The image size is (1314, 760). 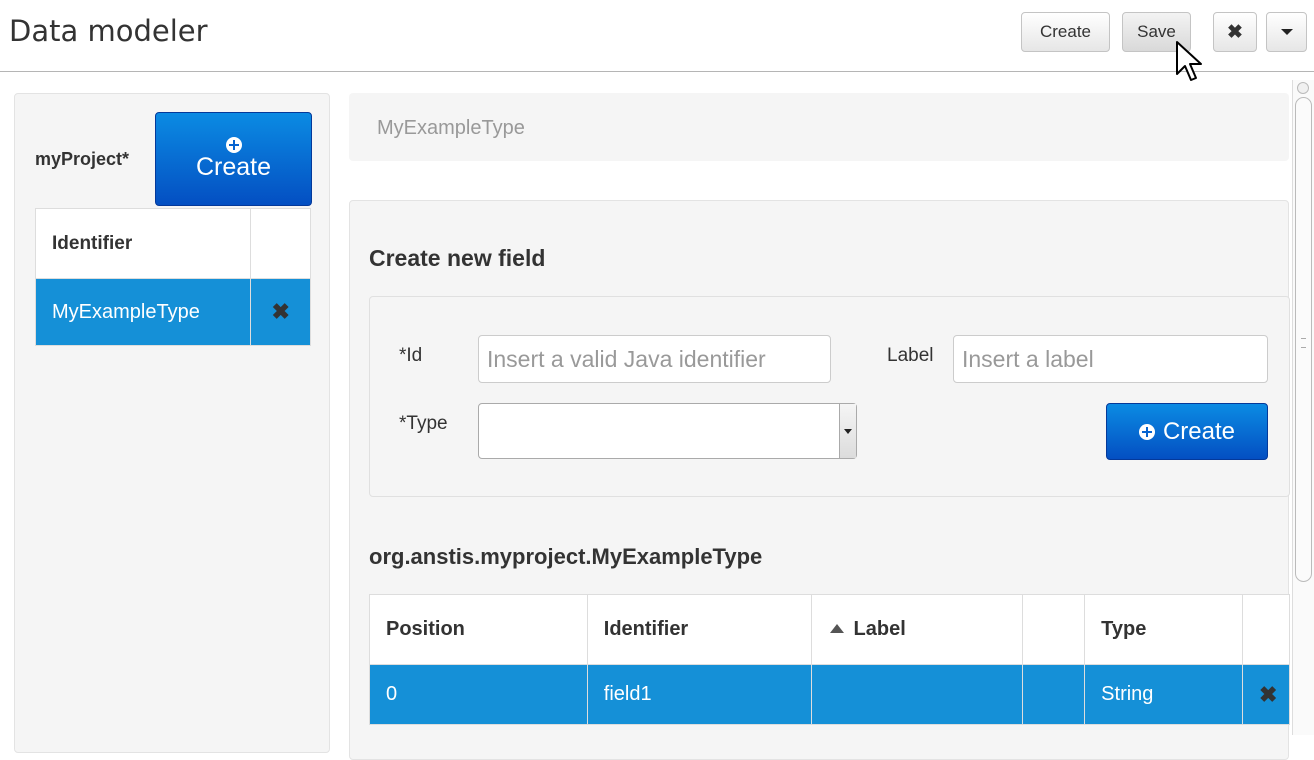 I want to click on toolbar-create-button: Create, so click(x=1065, y=32).